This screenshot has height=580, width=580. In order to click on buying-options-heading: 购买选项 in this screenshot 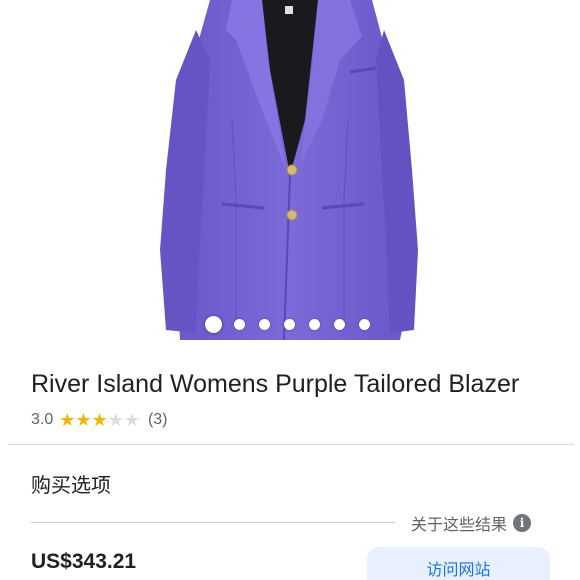, I will do `click(71, 485)`.